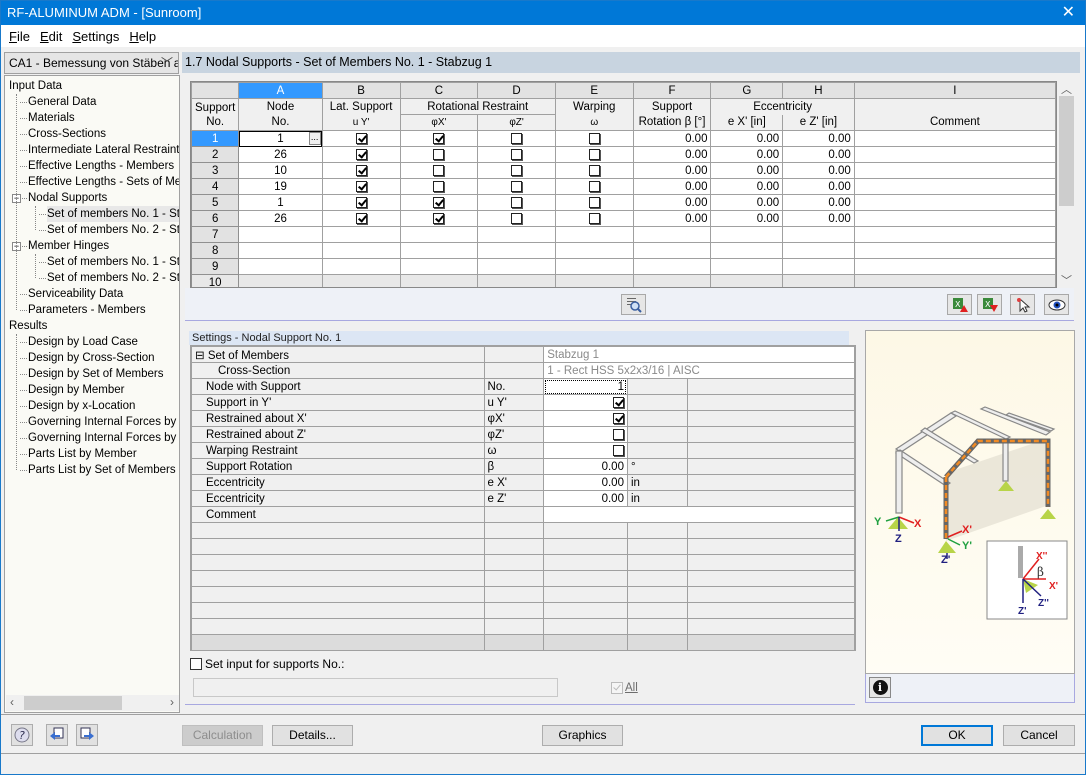 Image resolution: width=1086 pixels, height=775 pixels. Describe the element at coordinates (102, 470) in the screenshot. I see `tree-item-parts-list-by-set-of-members: Parts List by Set of Members` at that location.